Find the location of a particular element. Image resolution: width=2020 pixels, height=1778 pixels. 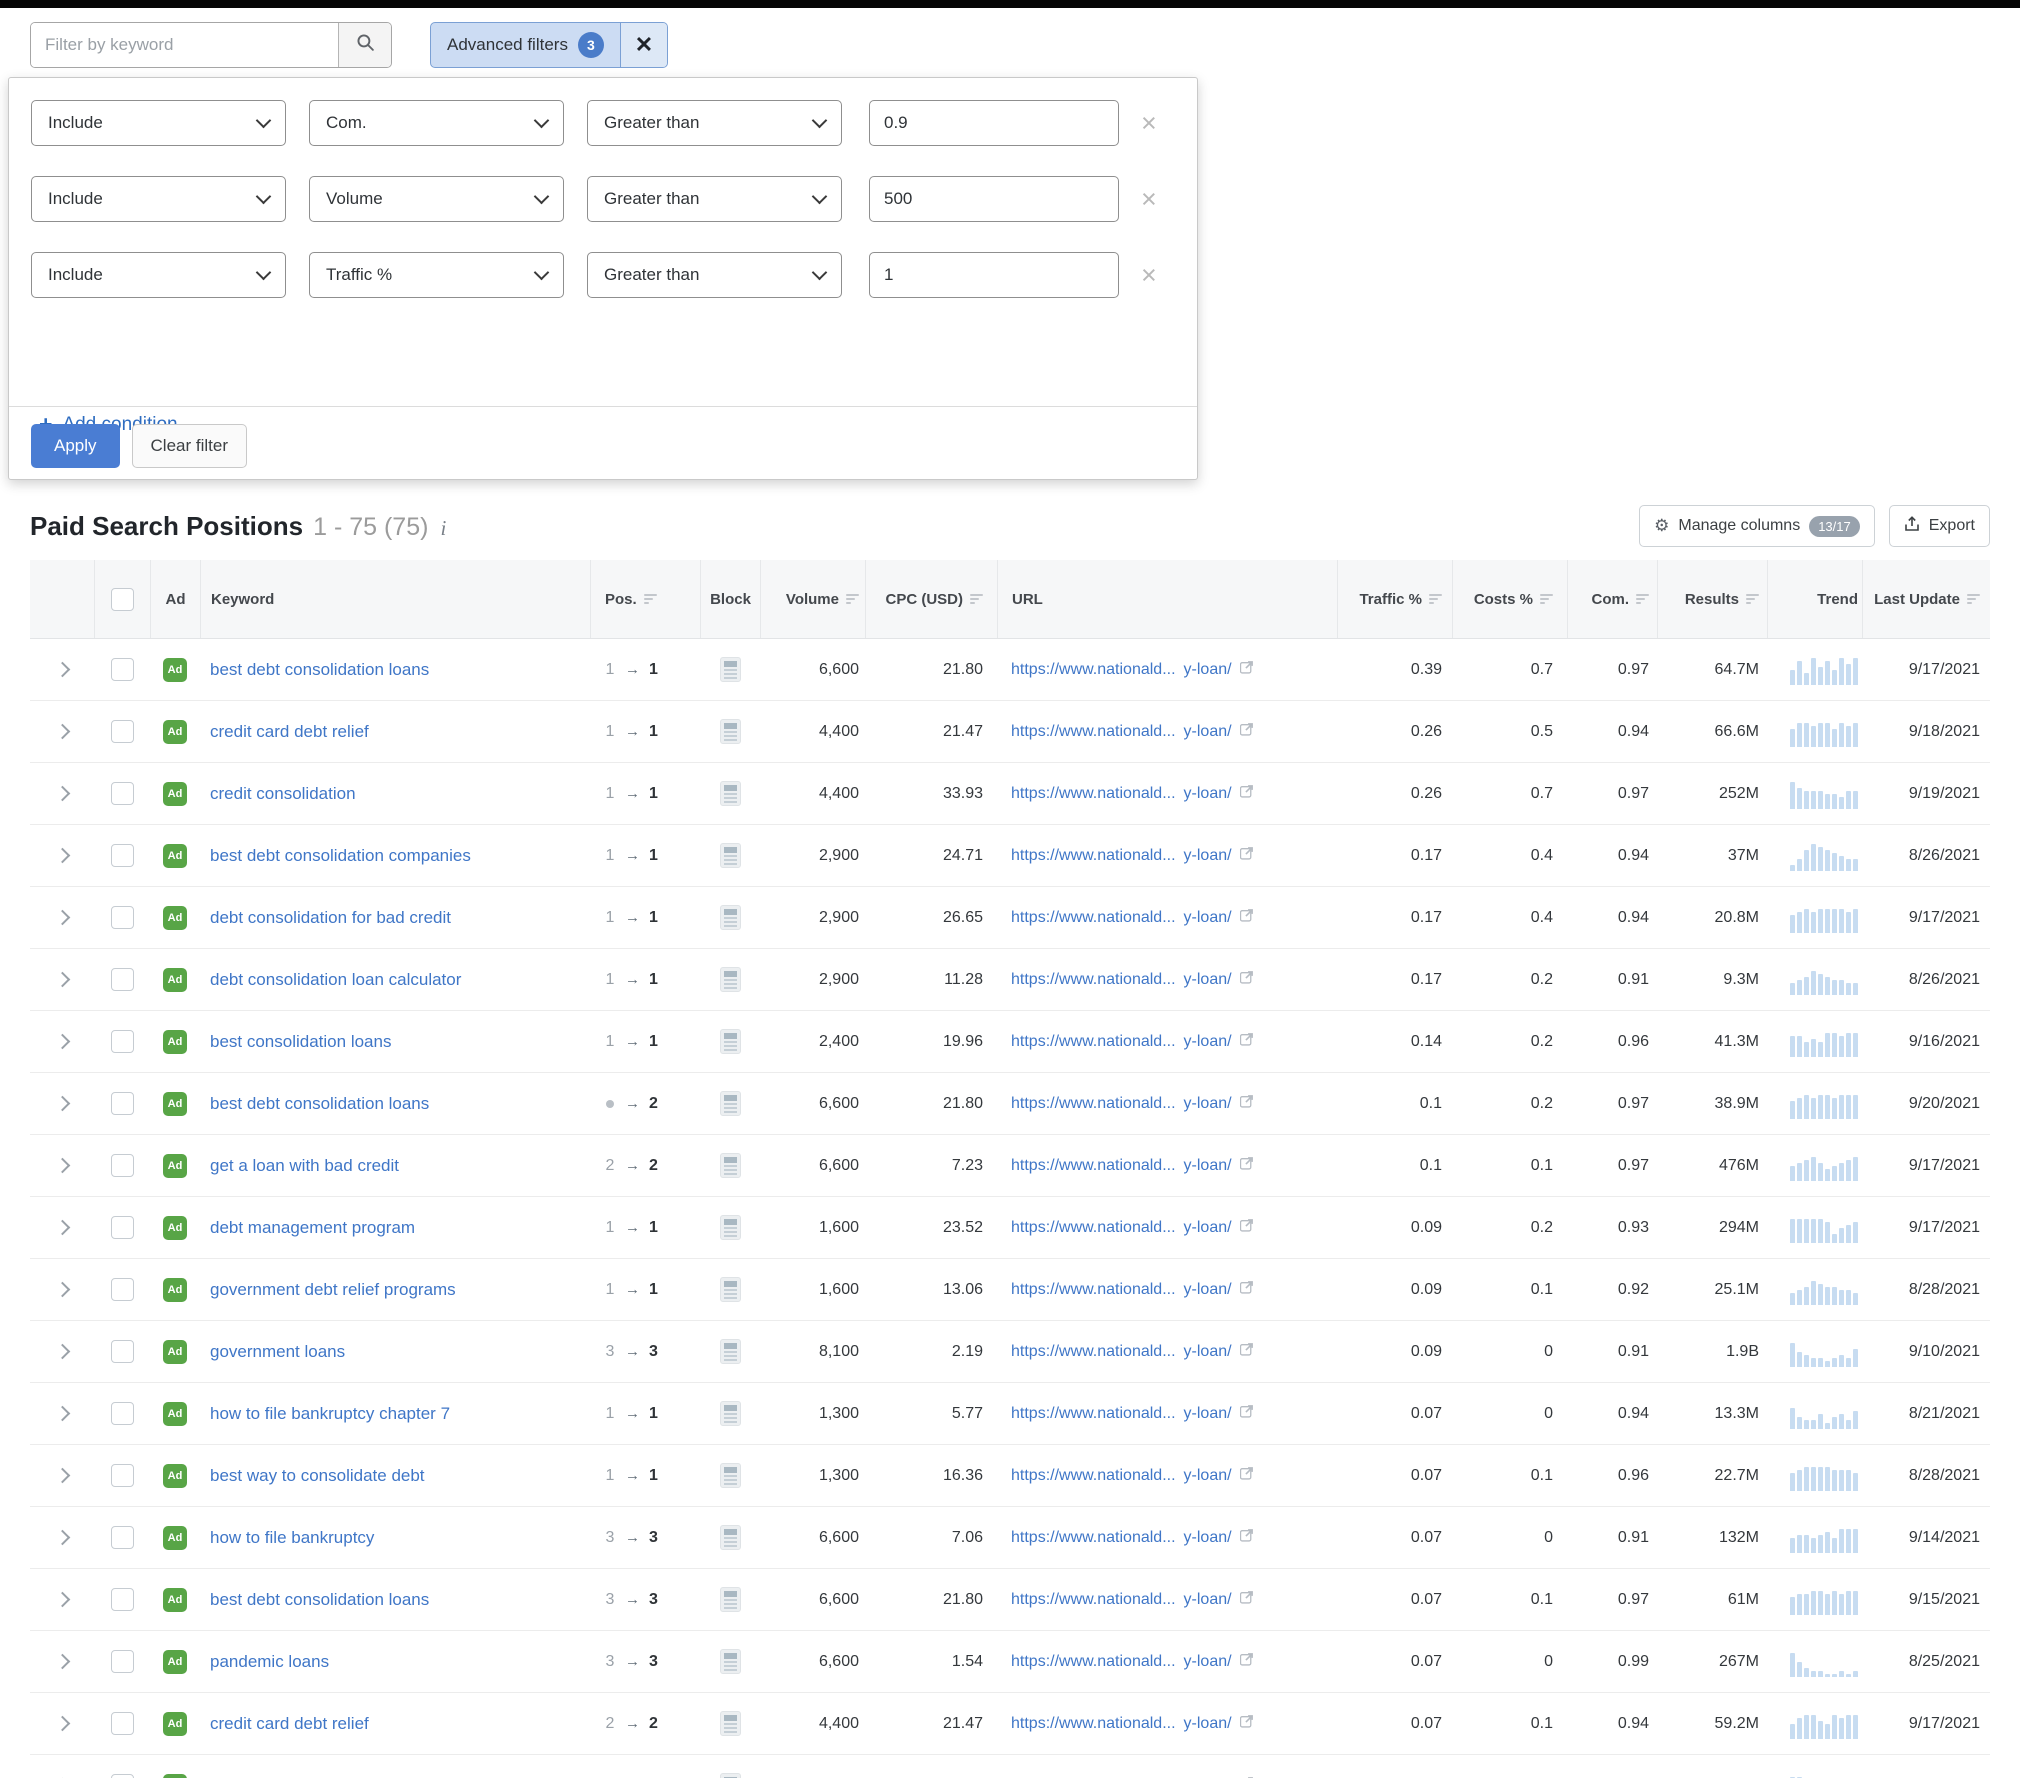

export-button: Export is located at coordinates (1939, 526).